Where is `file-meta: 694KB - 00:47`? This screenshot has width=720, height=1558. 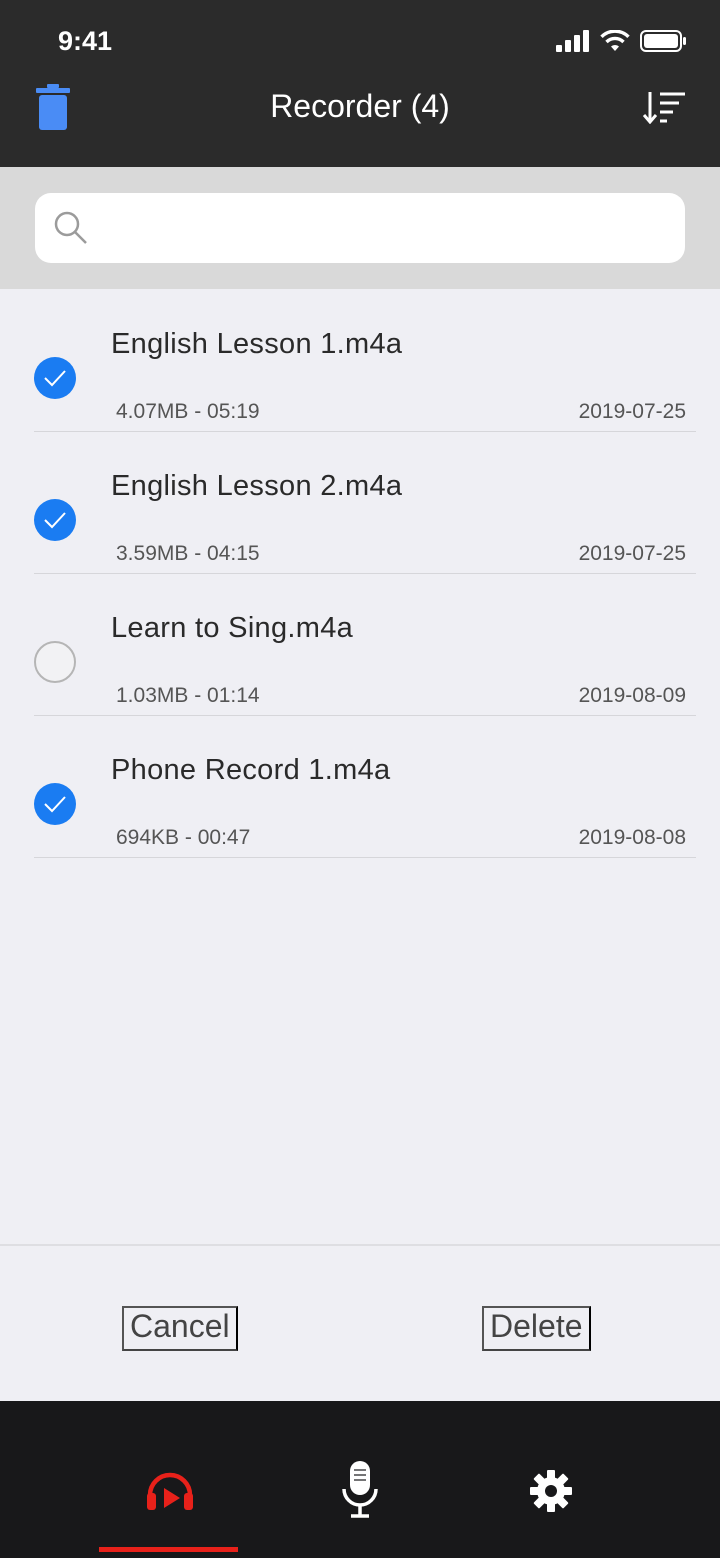
file-meta: 694KB - 00:47 is located at coordinates (183, 837).